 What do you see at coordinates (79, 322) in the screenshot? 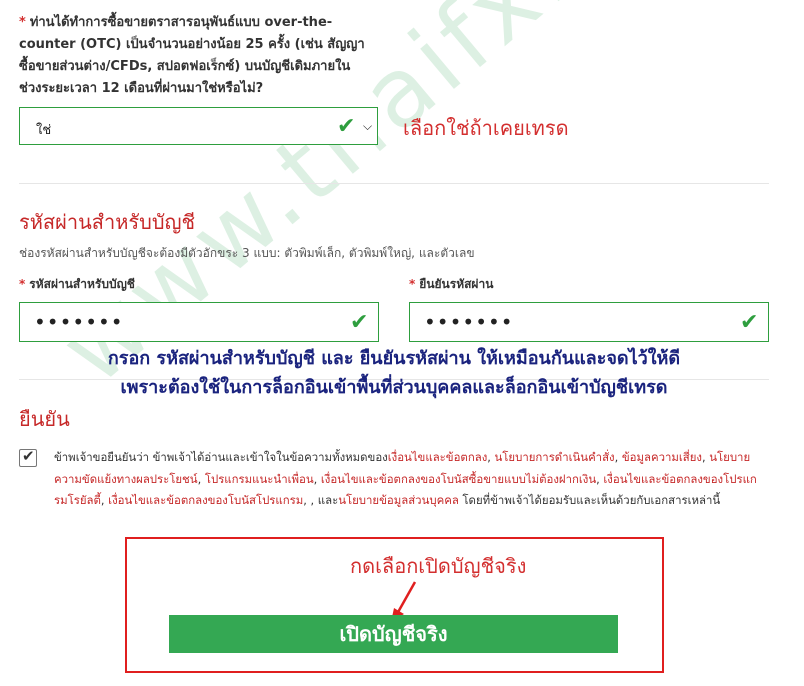
I see `password-value: •••••••` at bounding box center [79, 322].